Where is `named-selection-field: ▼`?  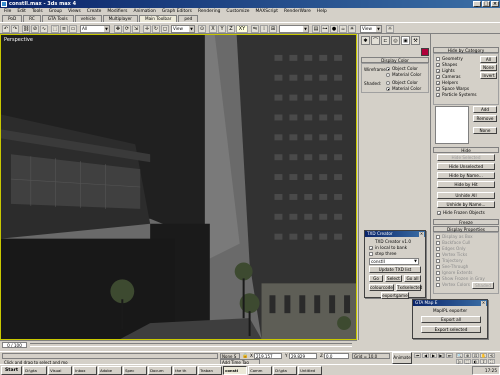
named-selection-field: ▼ is located at coordinates (294, 29).